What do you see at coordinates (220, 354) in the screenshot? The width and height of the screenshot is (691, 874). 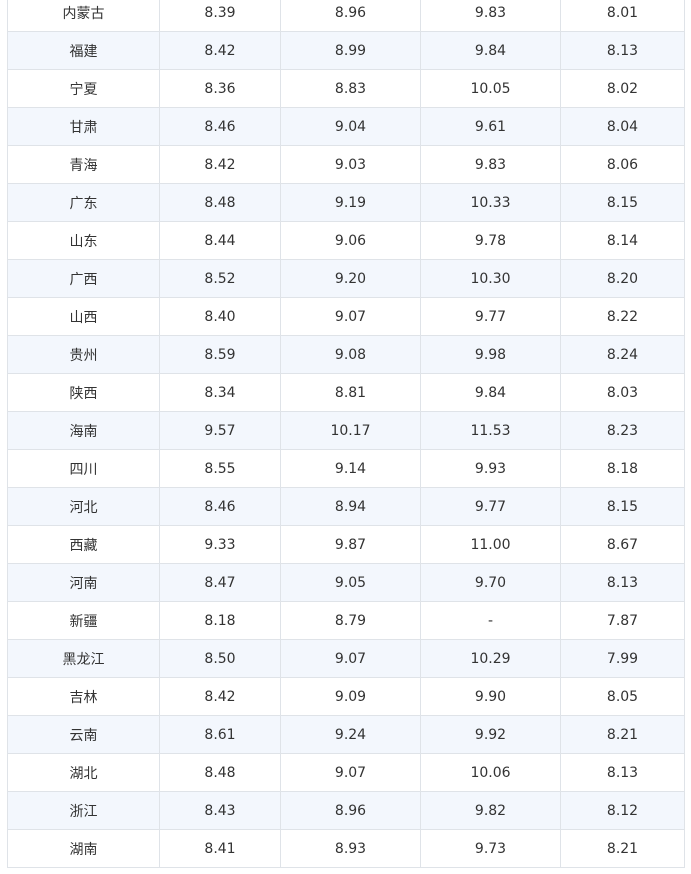 I see `value-cell-1: 8.59` at bounding box center [220, 354].